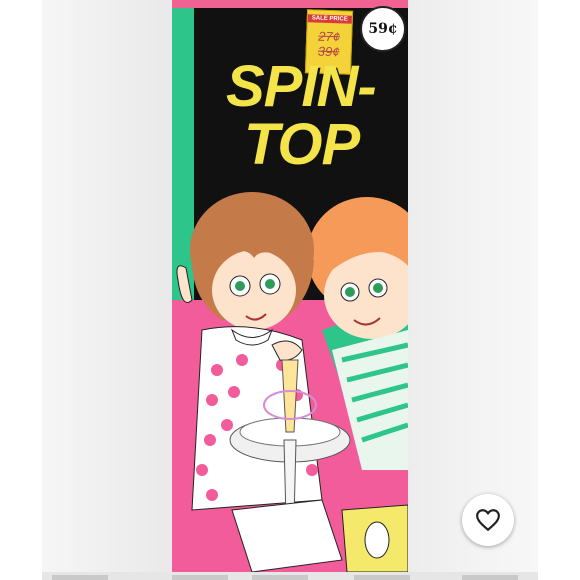 The image size is (580, 580). I want to click on thumbnail-strip, so click(290, 576).